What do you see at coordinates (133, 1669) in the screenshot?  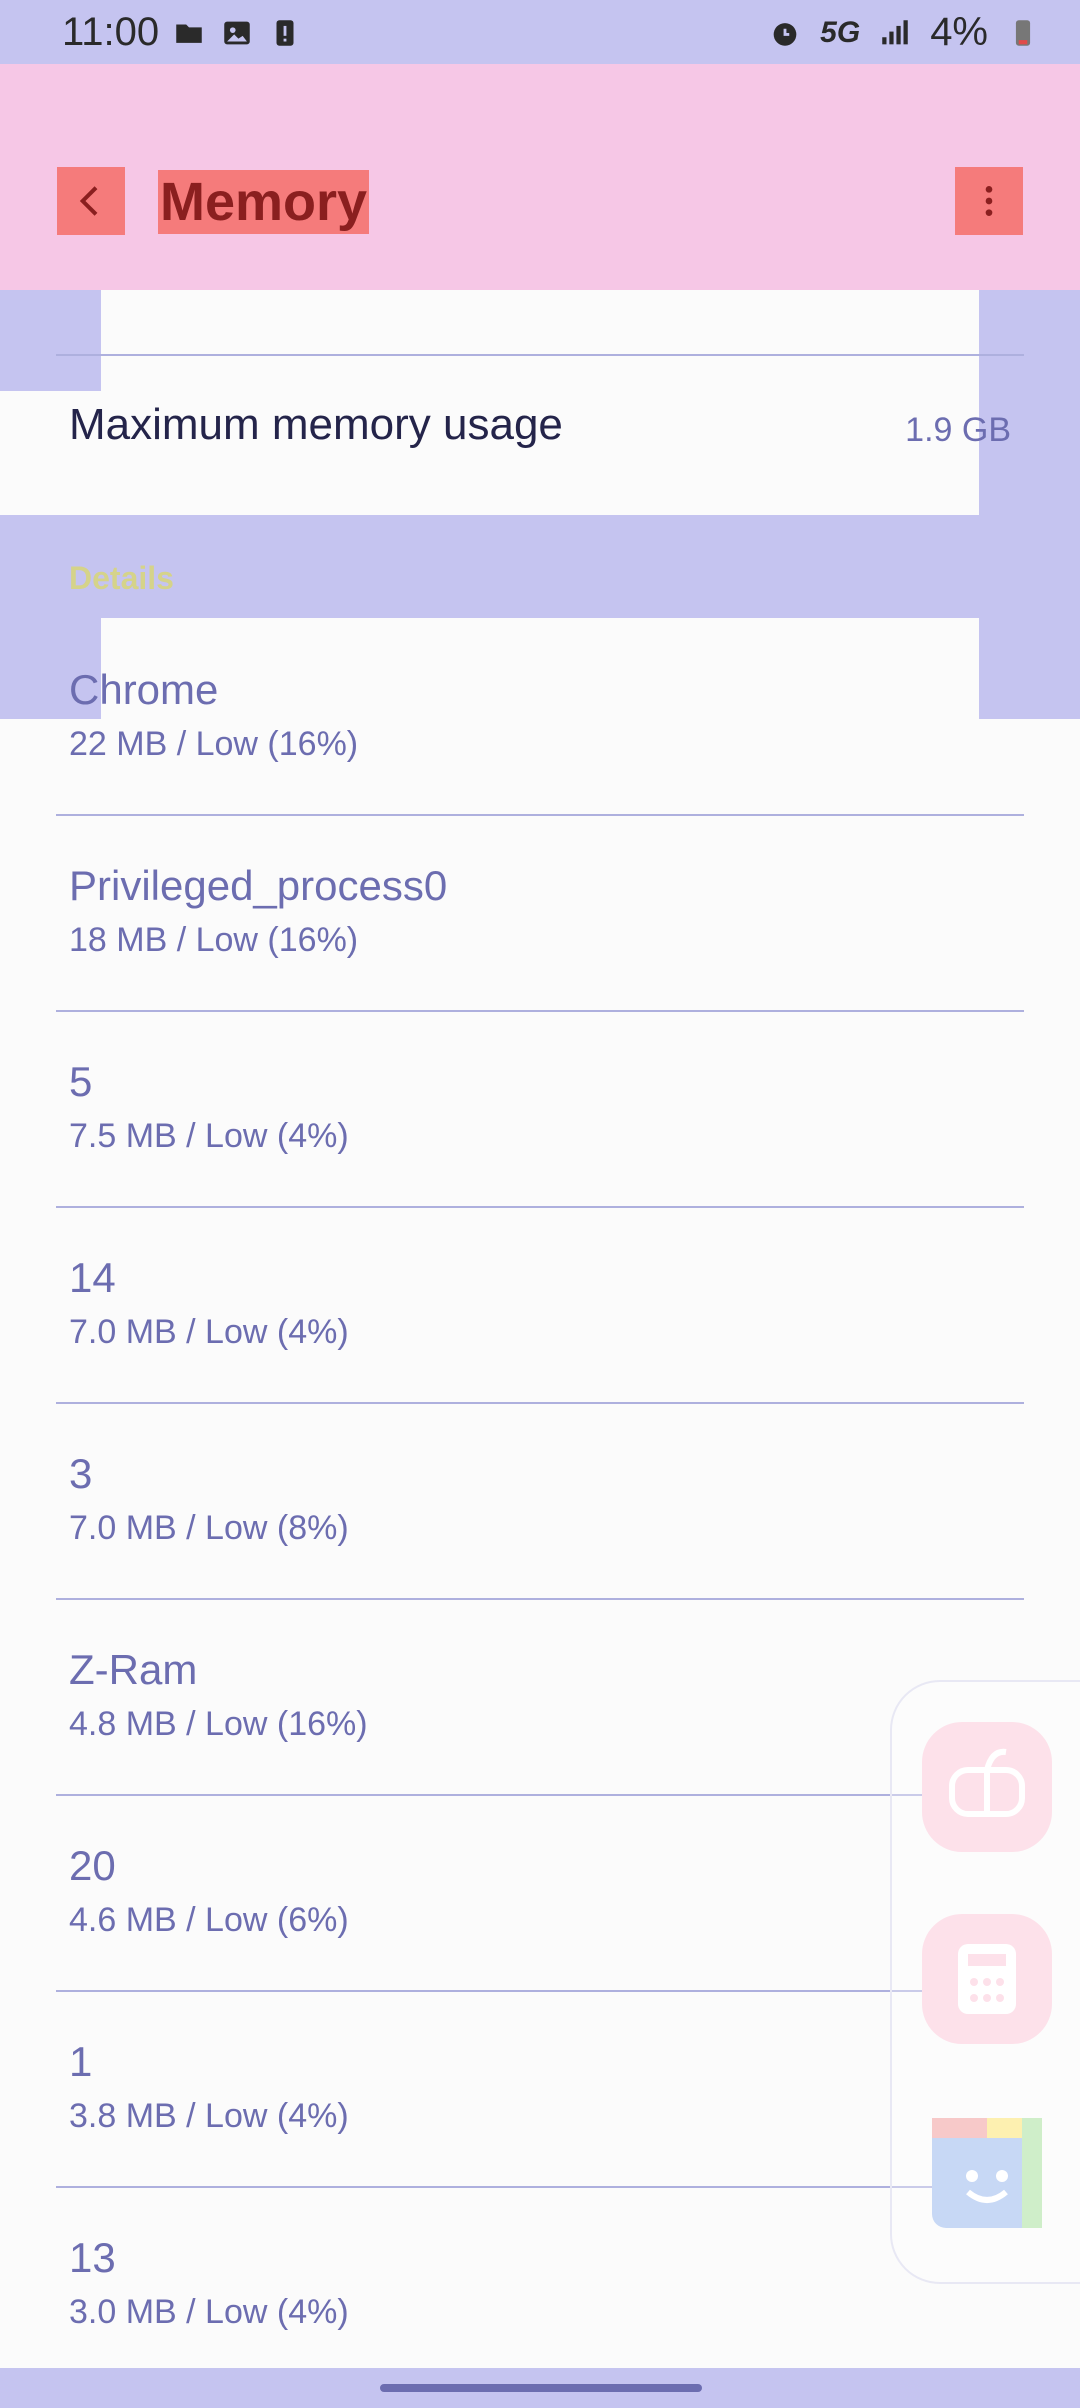 I see `process-name: Z-Ram` at bounding box center [133, 1669].